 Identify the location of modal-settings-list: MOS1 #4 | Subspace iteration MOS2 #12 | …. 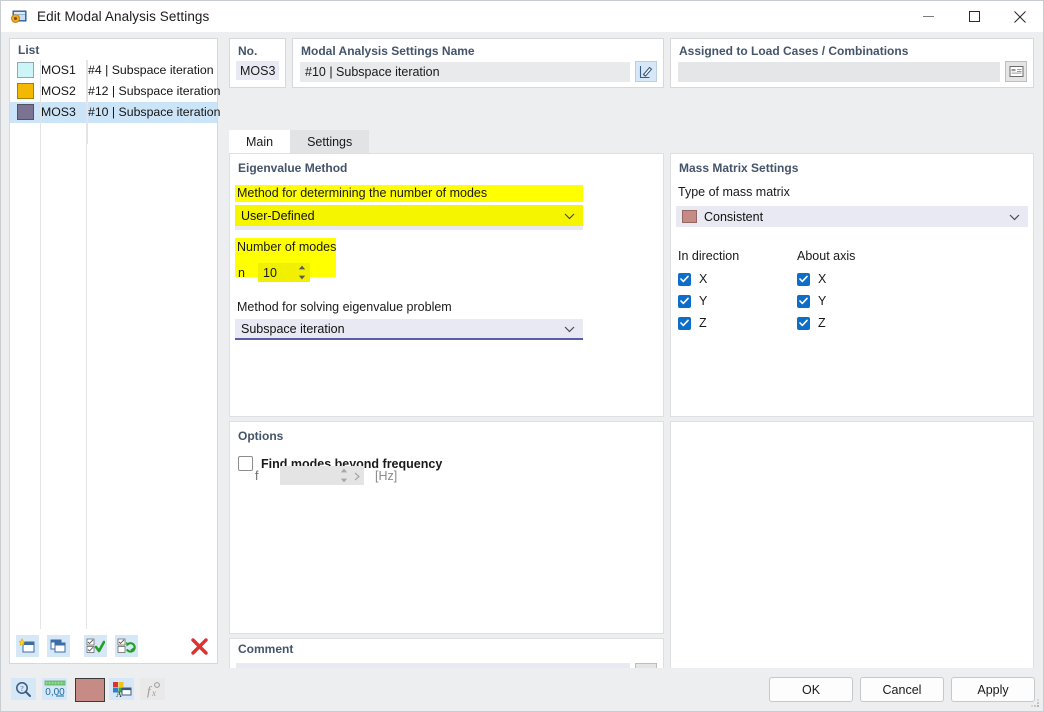
(115, 102).